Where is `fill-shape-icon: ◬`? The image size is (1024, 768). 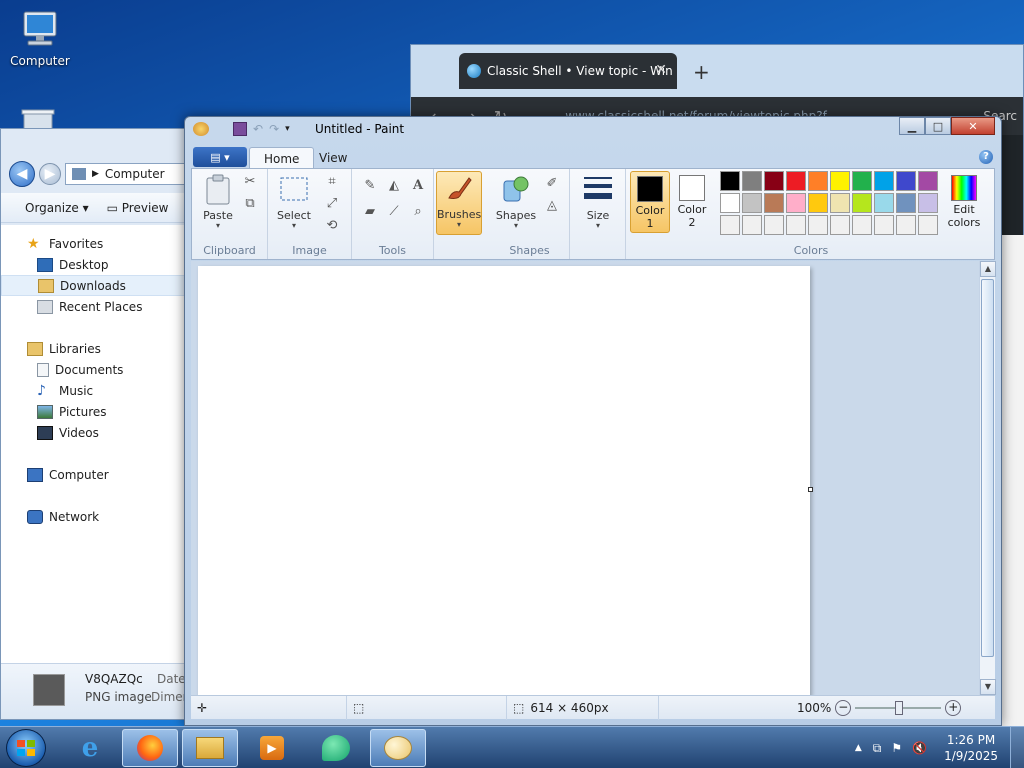
fill-shape-icon: ◬ is located at coordinates (552, 205).